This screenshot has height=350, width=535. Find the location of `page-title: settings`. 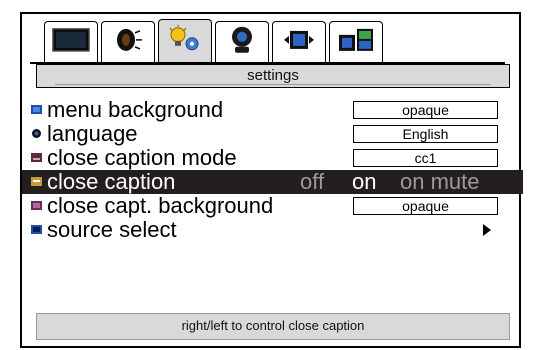

page-title: settings is located at coordinates (273, 75).